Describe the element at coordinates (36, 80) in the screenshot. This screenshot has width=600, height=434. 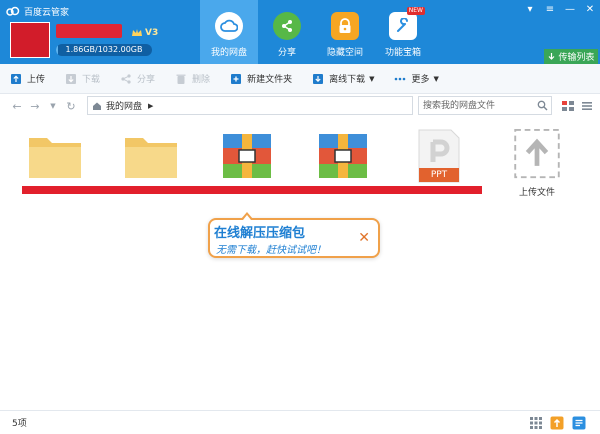
I see `upload-label: 上传` at that location.